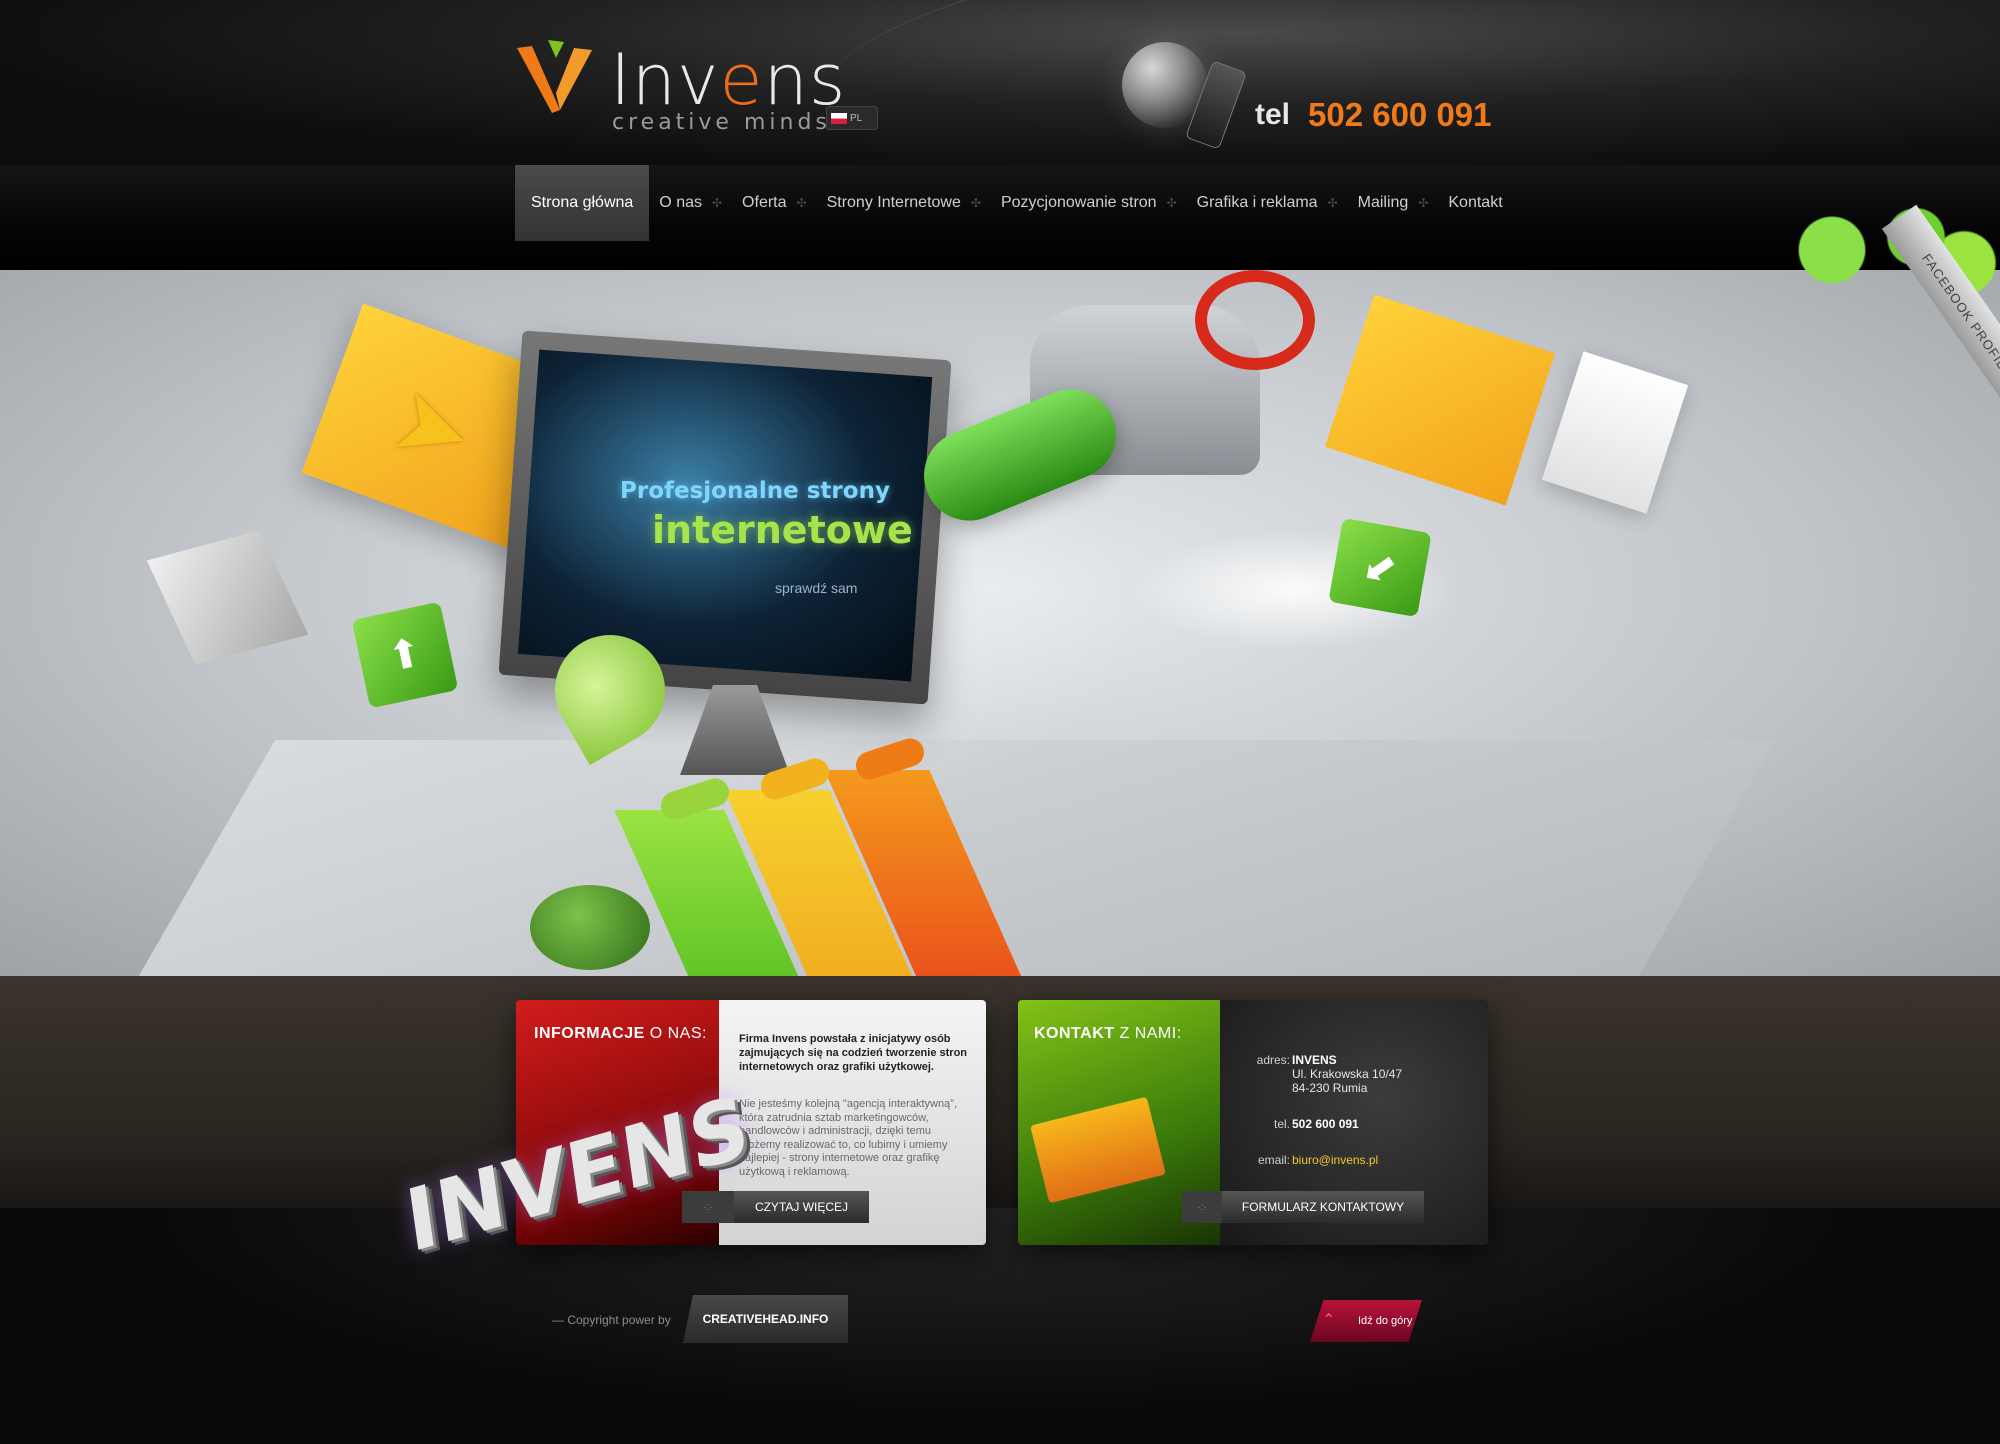 This screenshot has width=2000, height=1444. I want to click on green-cube-down-arrow-icon: ⬋, so click(1380, 567).